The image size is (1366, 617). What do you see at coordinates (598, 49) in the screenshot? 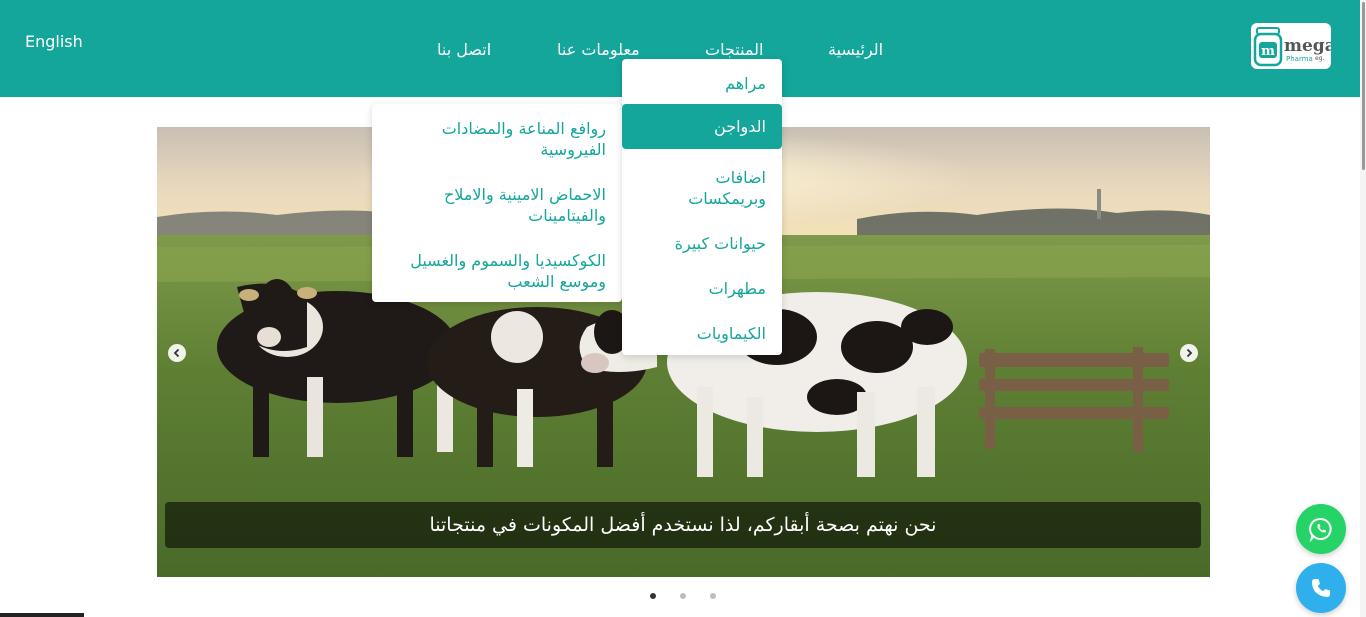
I see `nav-about-us: معلومات عنا` at bounding box center [598, 49].